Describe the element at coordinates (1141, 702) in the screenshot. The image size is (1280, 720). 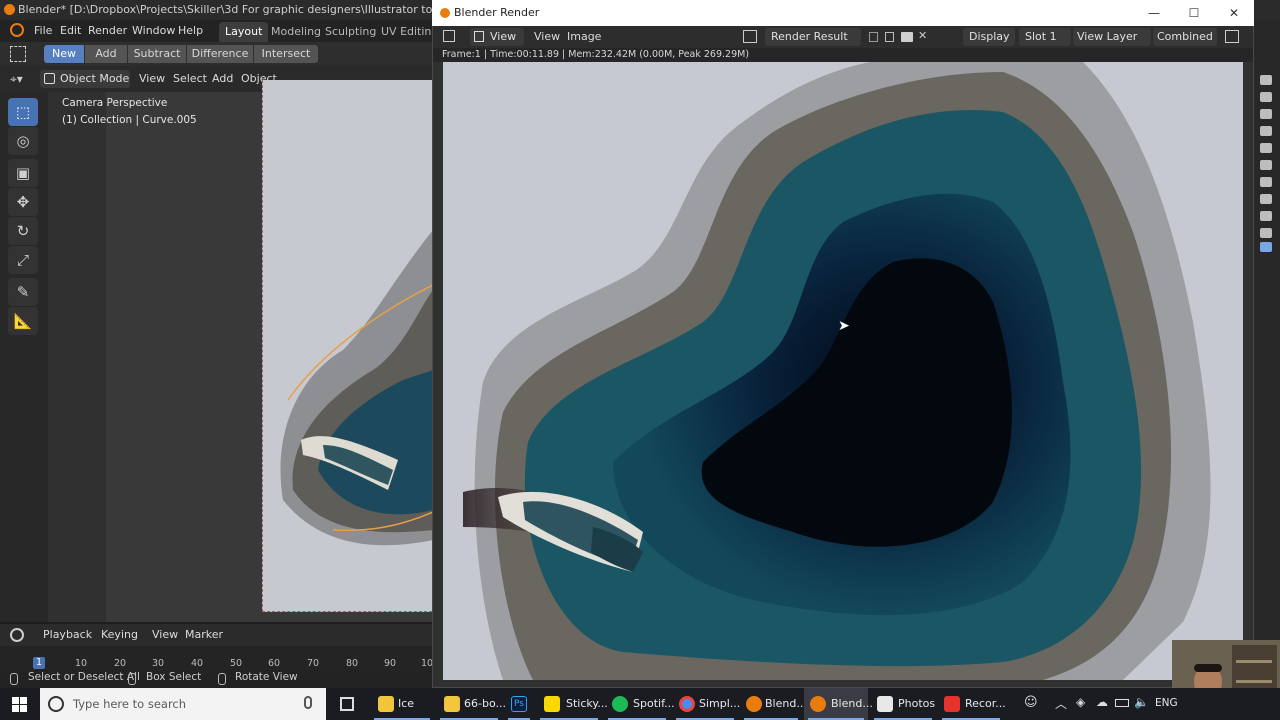
I see `volume-icon: 🔈` at that location.